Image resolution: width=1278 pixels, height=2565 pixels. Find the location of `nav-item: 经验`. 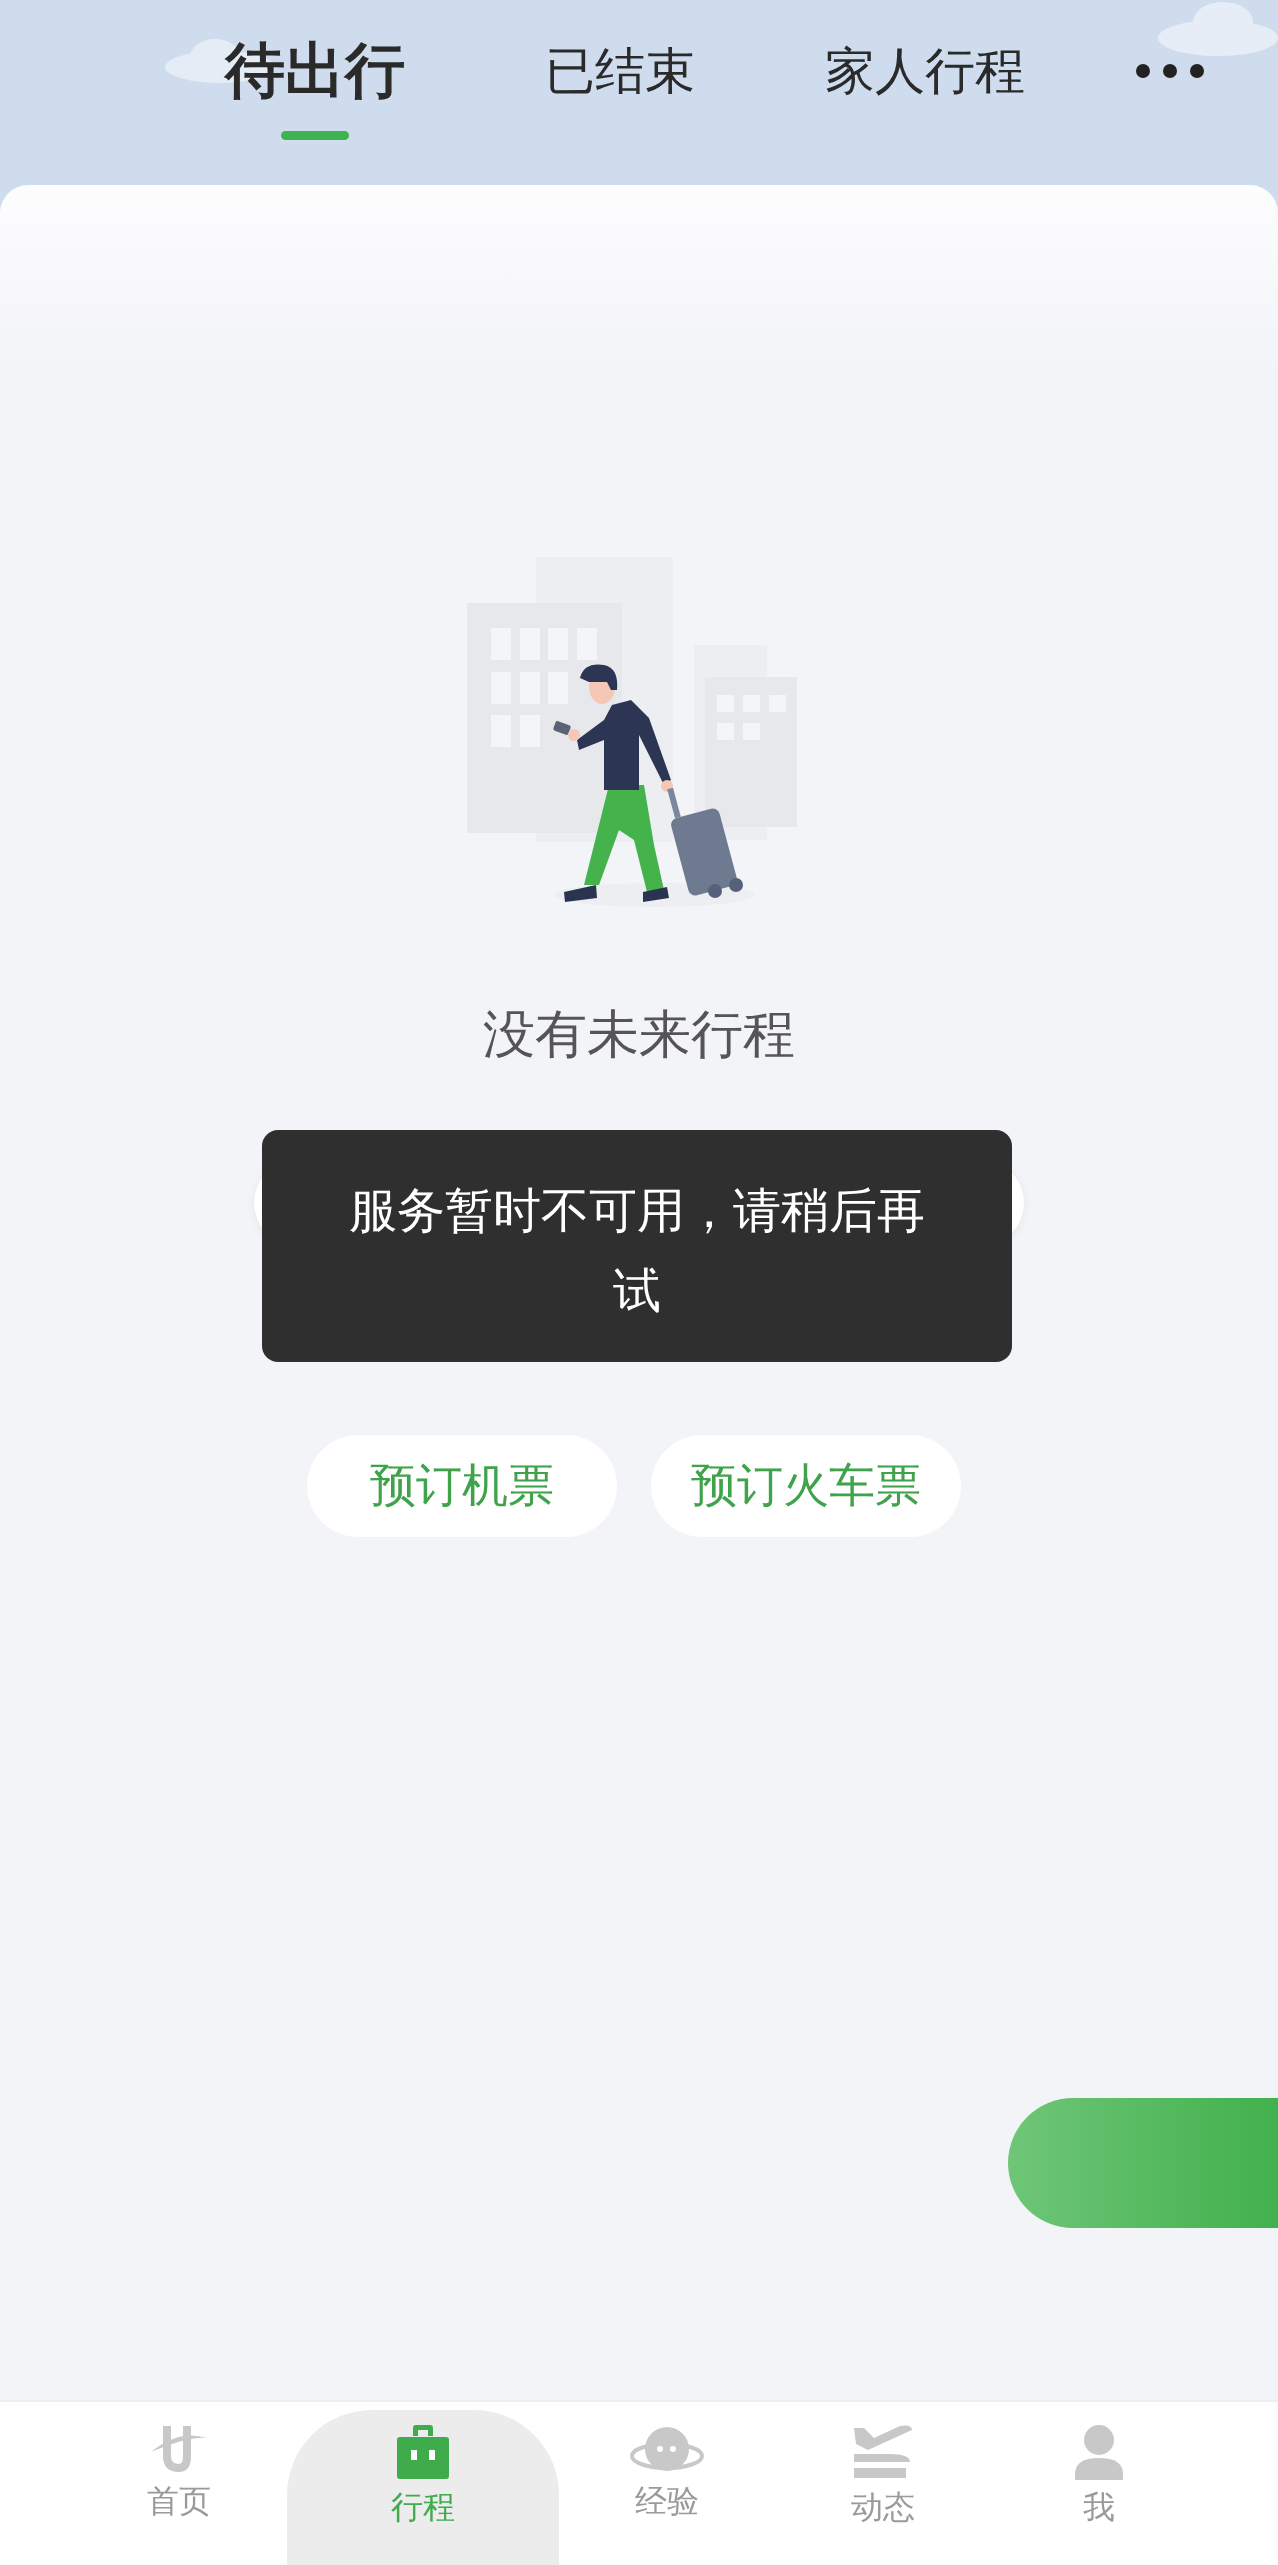

nav-item: 经验 is located at coordinates (667, 2483).